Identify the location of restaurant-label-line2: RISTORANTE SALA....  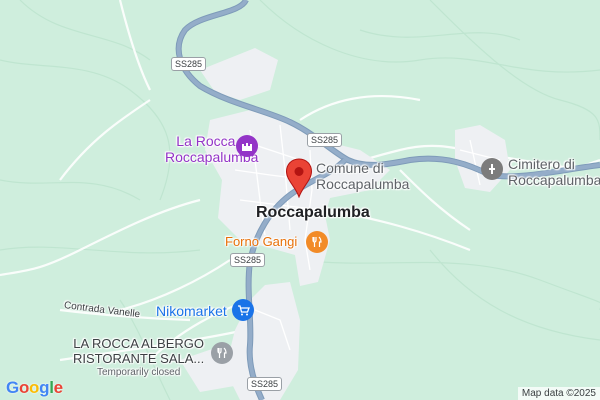
(139, 358).